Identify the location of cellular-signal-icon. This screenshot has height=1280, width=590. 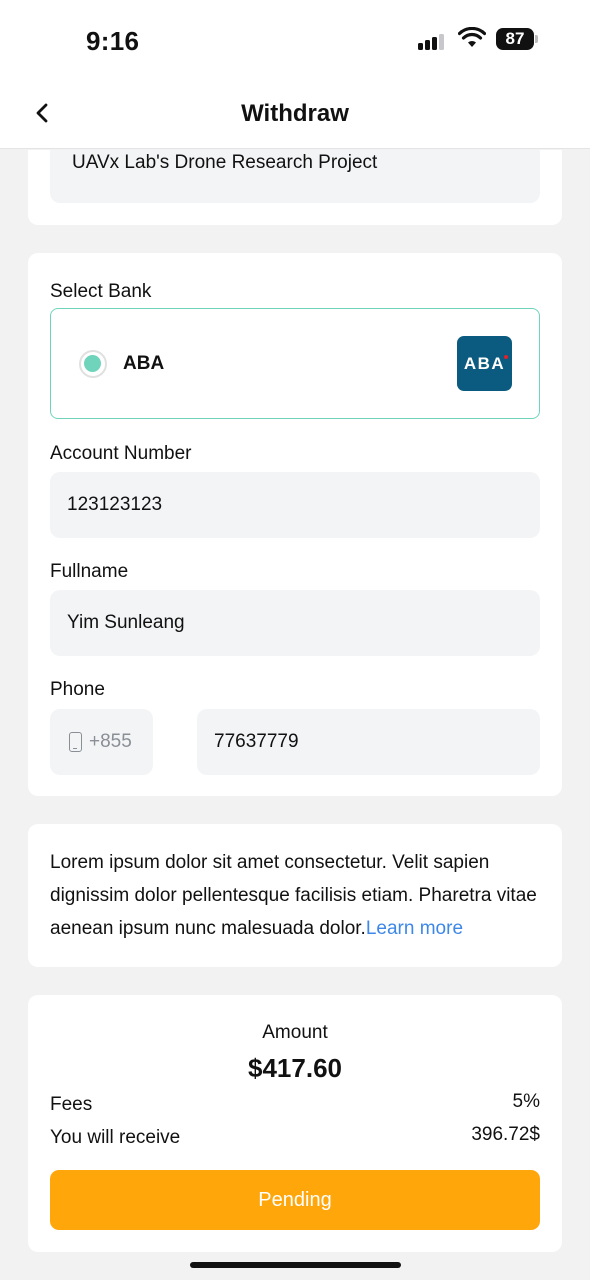
(434, 40).